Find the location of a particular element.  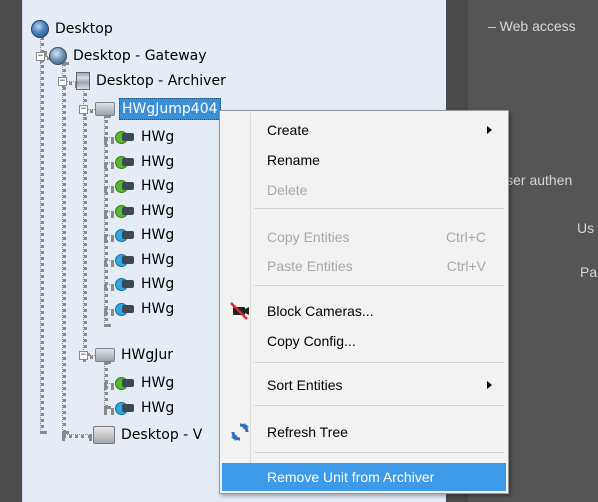

gateway-icon is located at coordinates (58, 56).